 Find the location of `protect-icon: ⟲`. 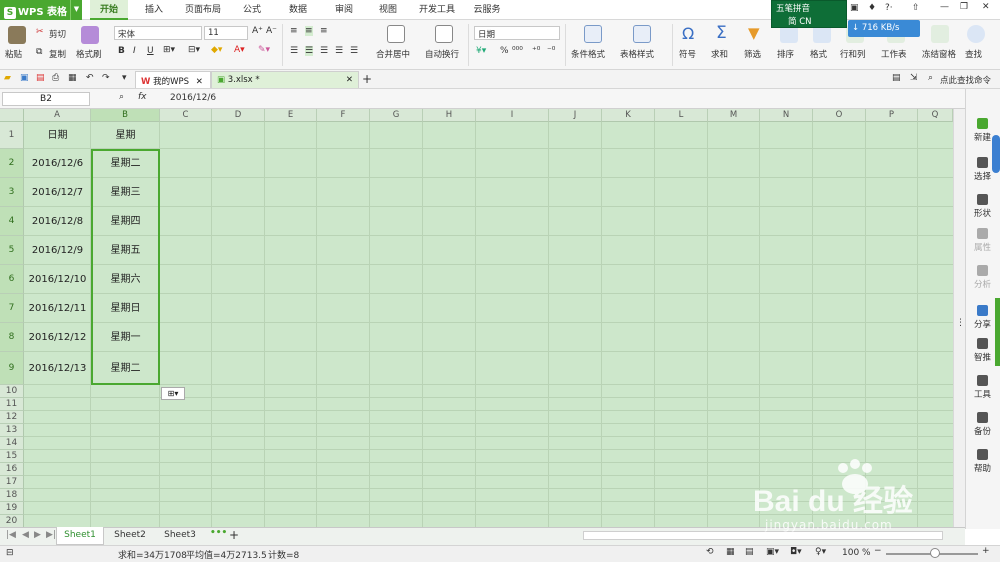

protect-icon: ⟲ is located at coordinates (710, 552).